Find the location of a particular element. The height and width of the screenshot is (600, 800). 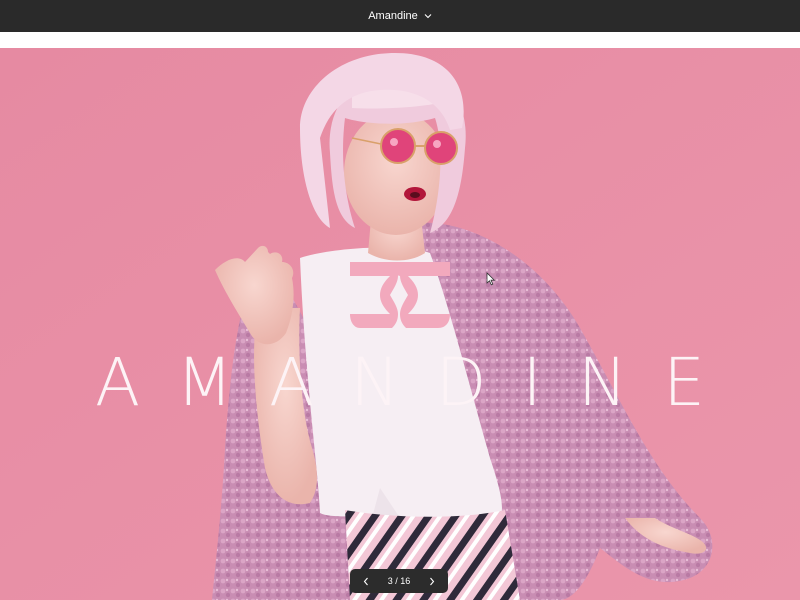

previous-slide-button is located at coordinates (366, 581).